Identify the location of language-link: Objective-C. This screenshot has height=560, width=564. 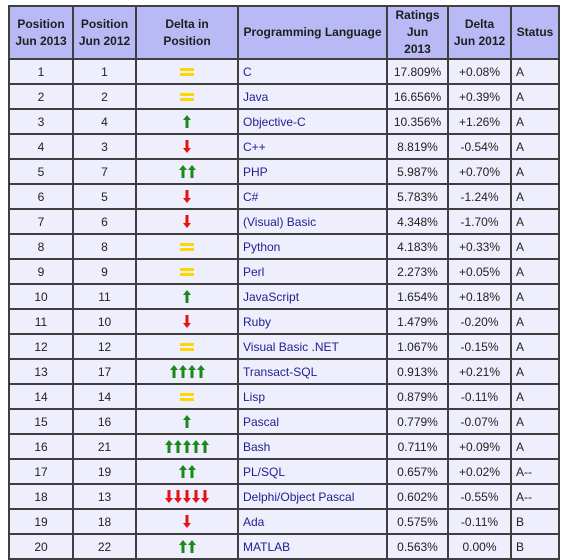
(313, 122).